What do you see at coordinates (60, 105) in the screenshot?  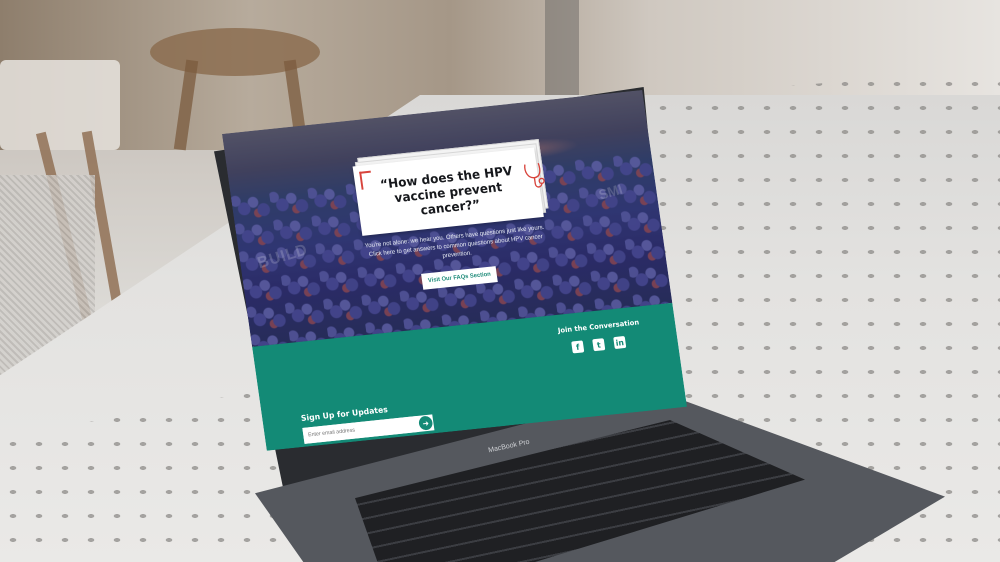 I see `background-chair` at bounding box center [60, 105].